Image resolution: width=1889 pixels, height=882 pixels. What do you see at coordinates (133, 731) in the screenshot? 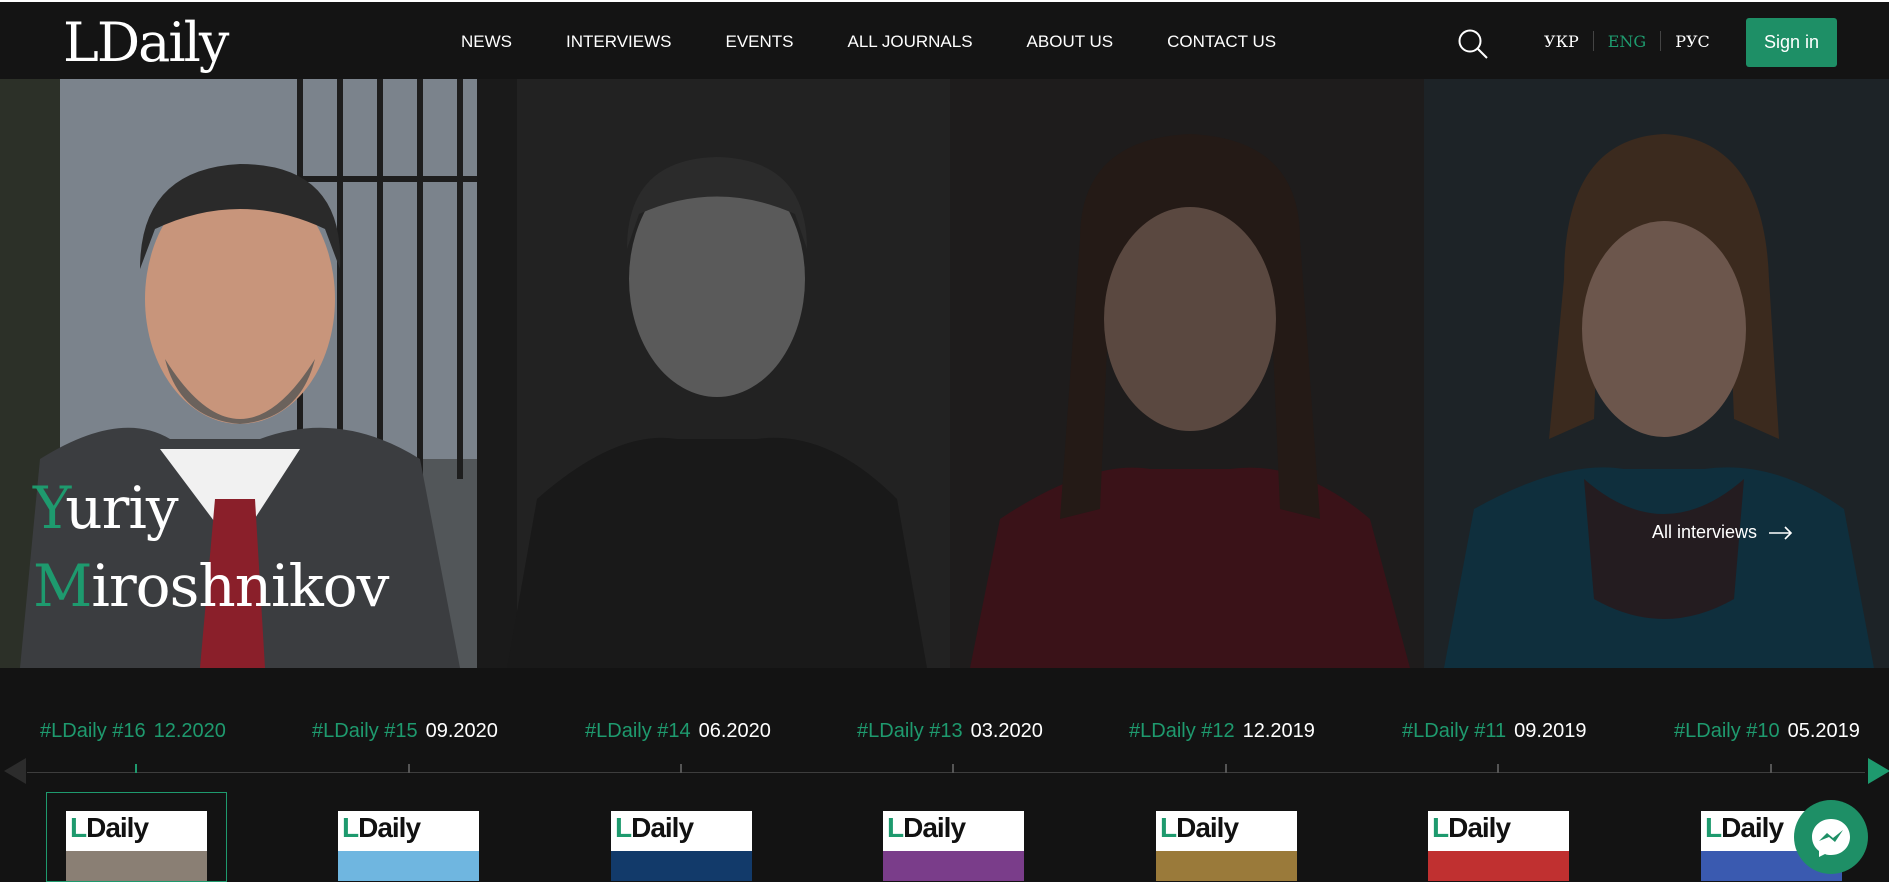
I see `issue-label-16: #LDaily #16 12.2020` at bounding box center [133, 731].